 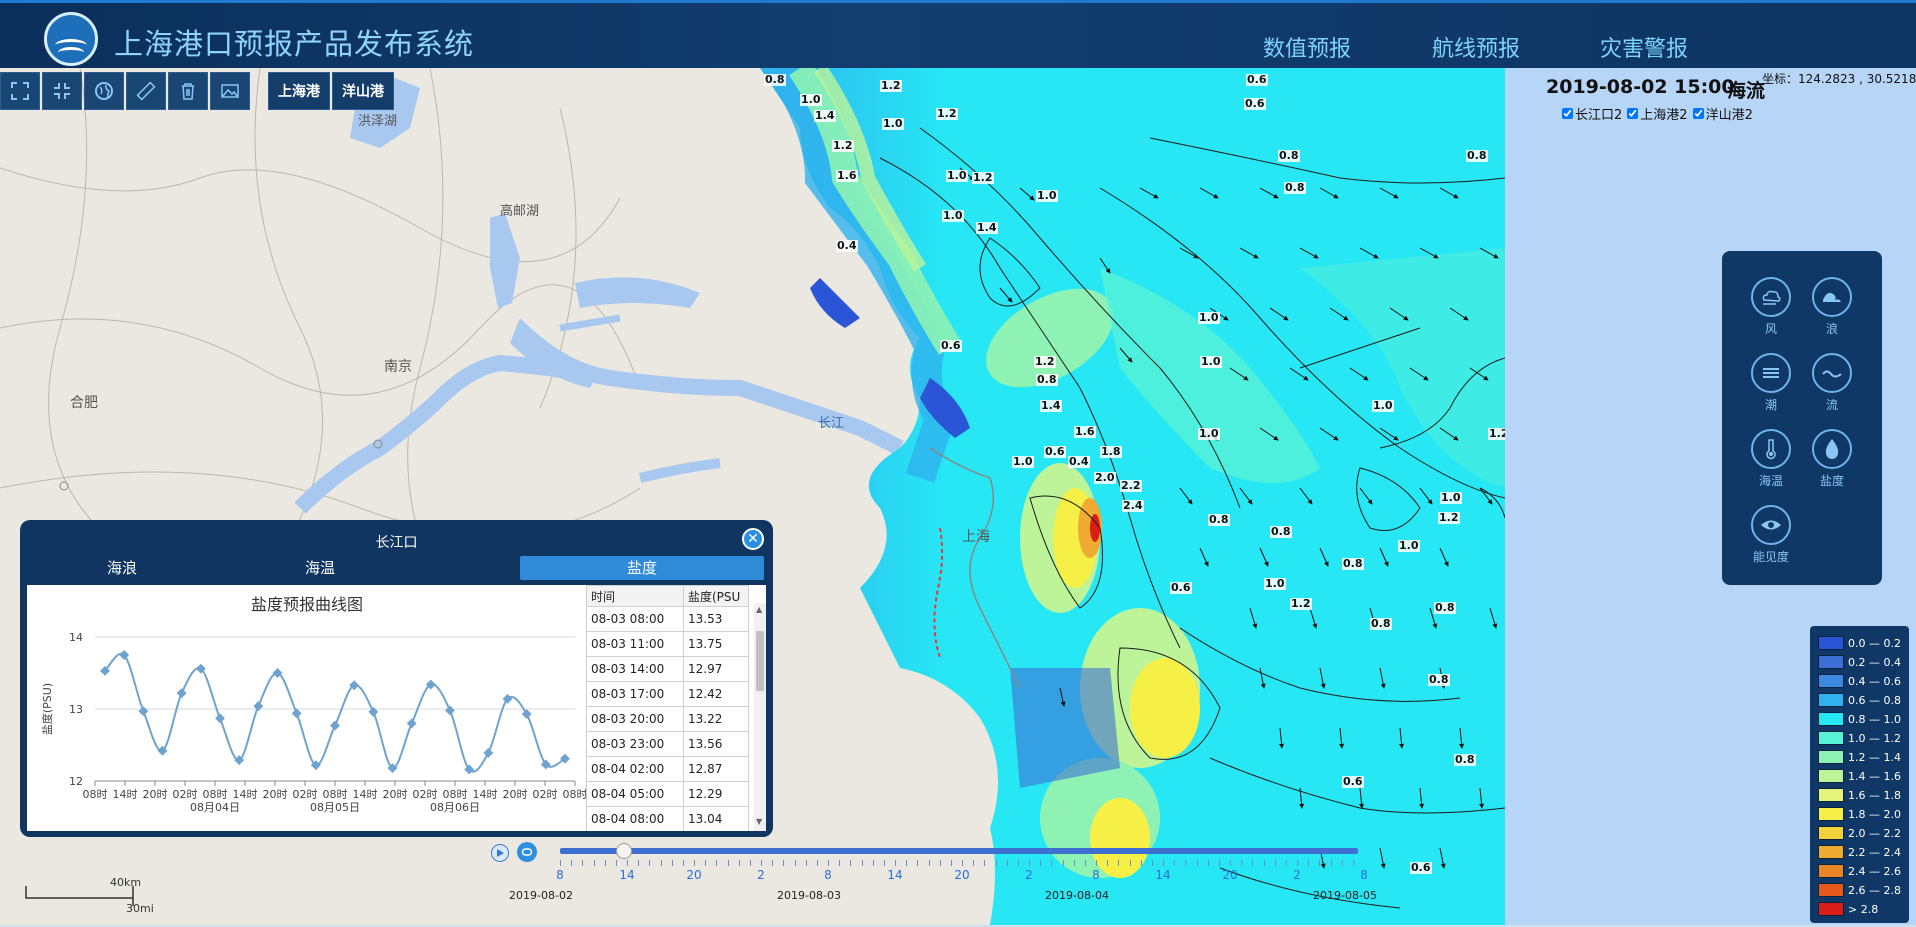 I want to click on loop-button, so click(x=527, y=852).